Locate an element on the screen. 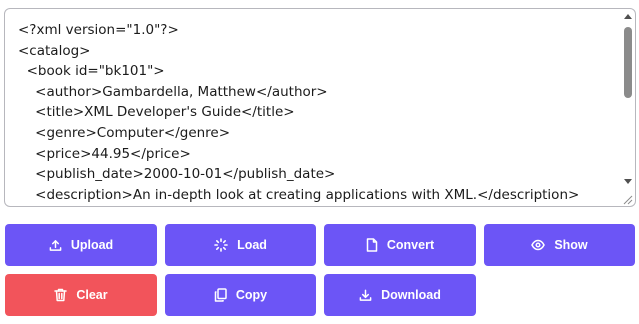 The image size is (639, 324). download-button: Download is located at coordinates (400, 295).